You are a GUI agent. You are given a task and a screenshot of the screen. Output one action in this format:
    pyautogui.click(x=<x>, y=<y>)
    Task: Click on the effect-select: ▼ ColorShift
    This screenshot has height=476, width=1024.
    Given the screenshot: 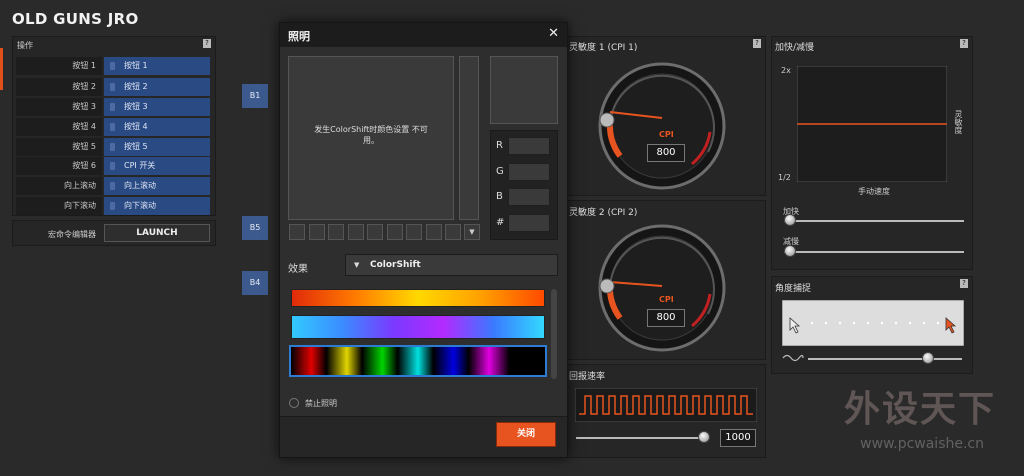 What is the action you would take?
    pyautogui.click(x=451, y=265)
    